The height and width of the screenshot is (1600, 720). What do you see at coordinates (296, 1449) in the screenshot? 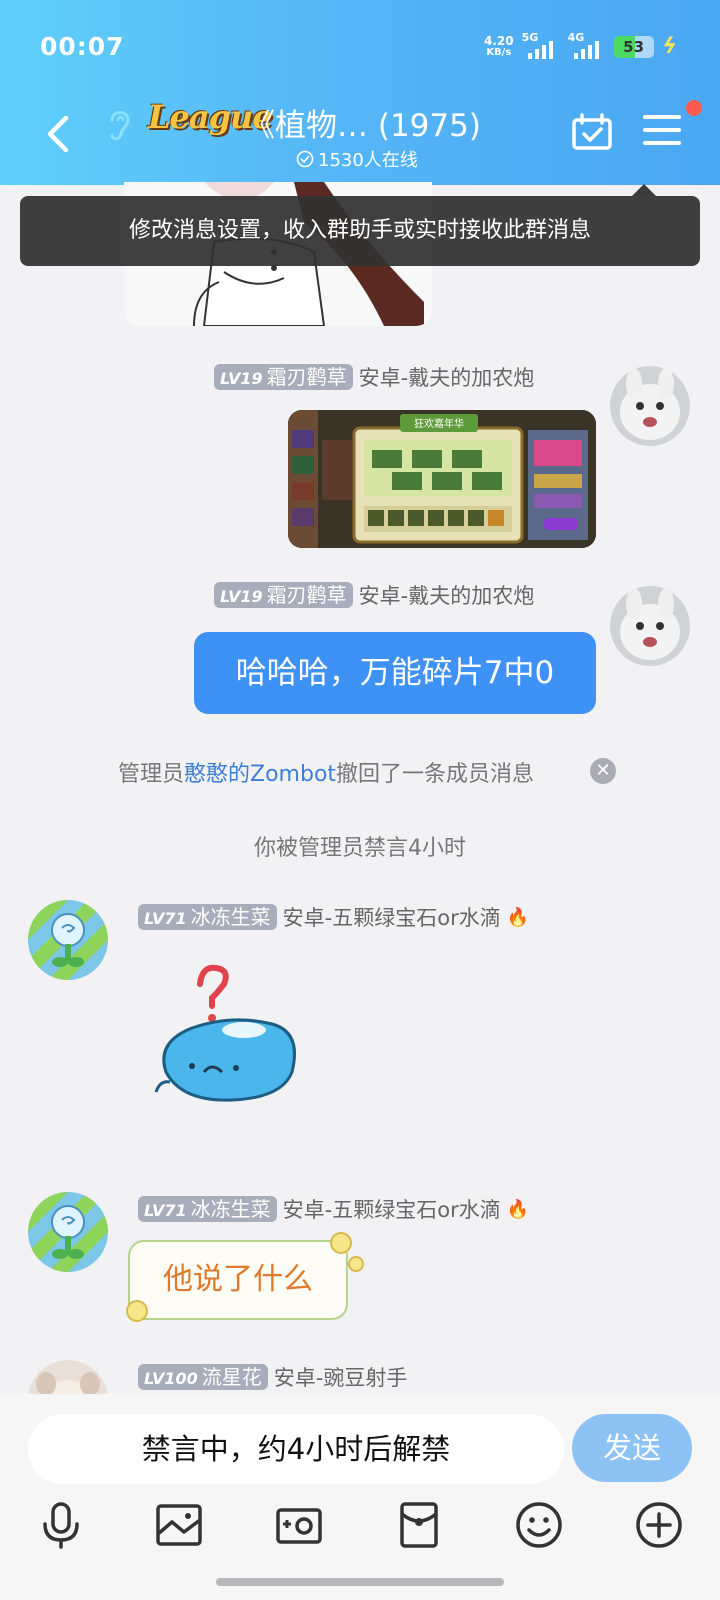
I see `muted-input-field: 禁言中，约4小时后解禁` at bounding box center [296, 1449].